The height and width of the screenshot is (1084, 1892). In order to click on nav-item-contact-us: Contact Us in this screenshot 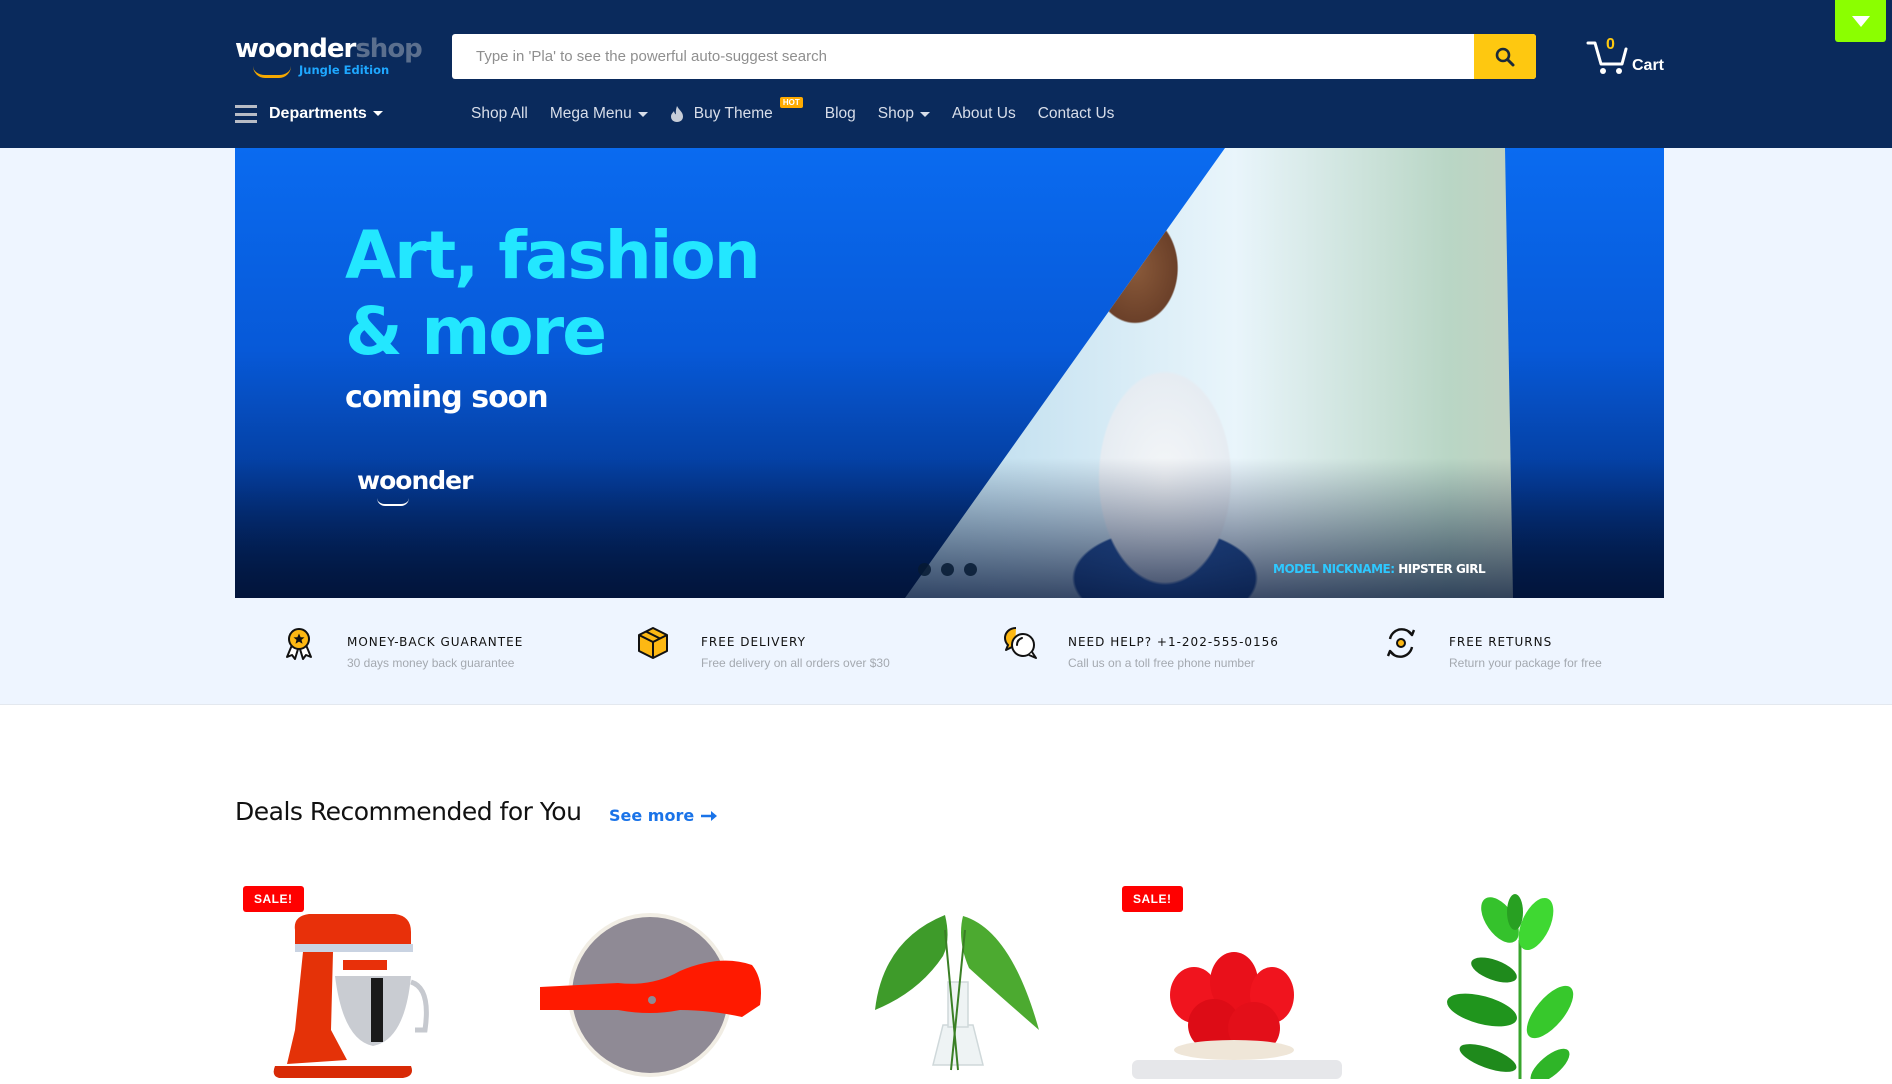, I will do `click(1076, 114)`.